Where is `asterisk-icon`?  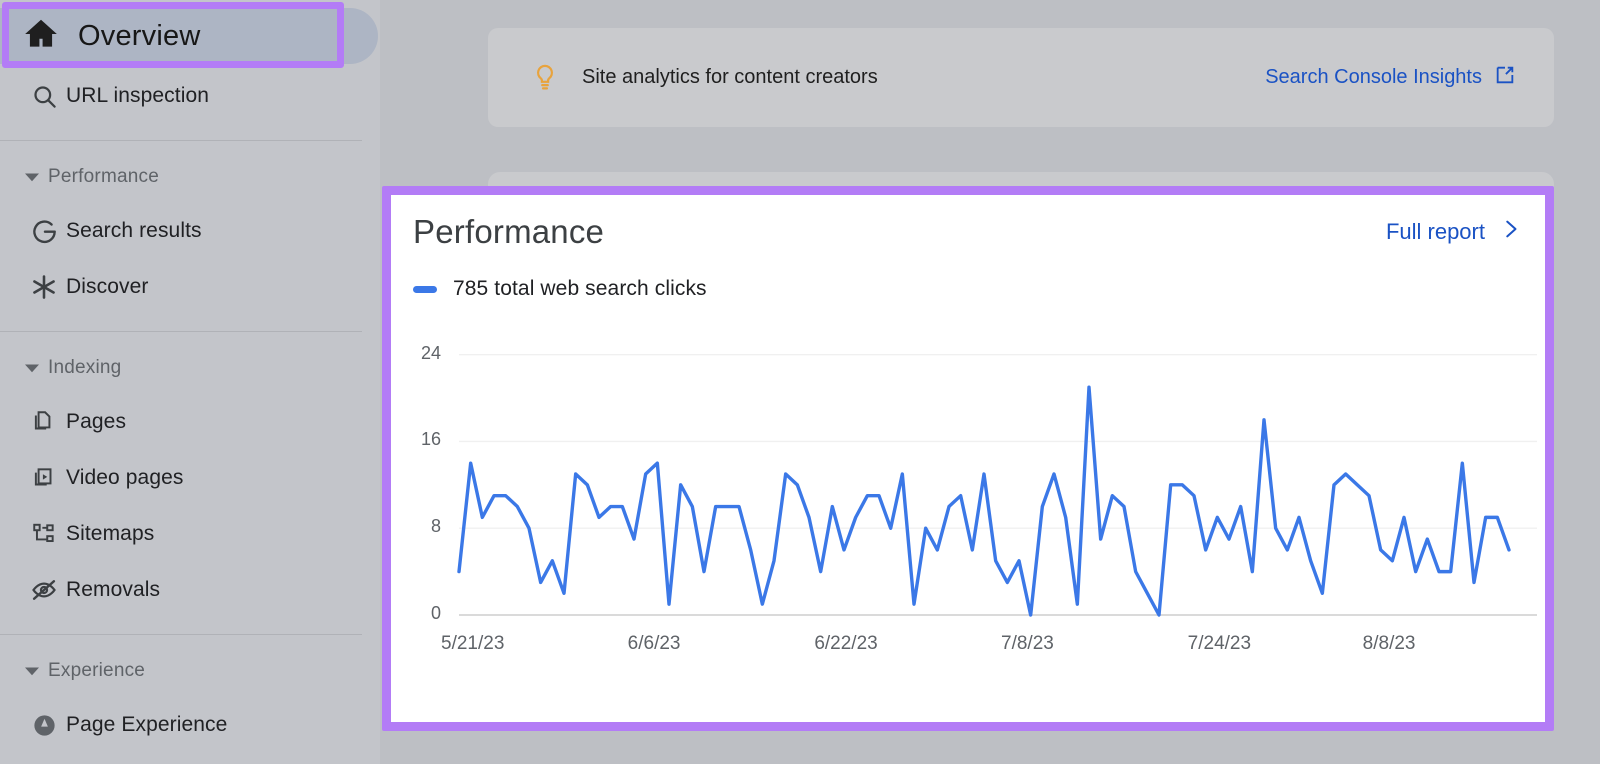 asterisk-icon is located at coordinates (44, 287).